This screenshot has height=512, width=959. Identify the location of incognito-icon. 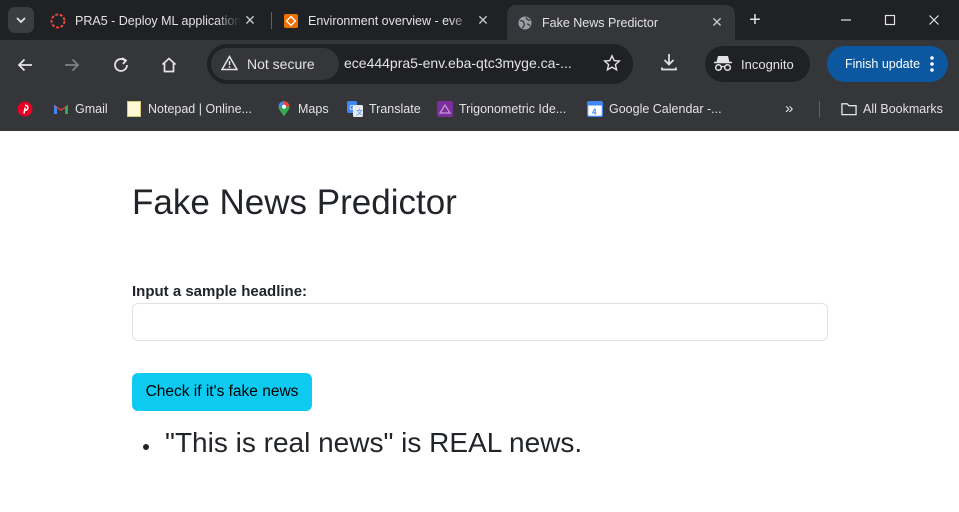
(723, 64).